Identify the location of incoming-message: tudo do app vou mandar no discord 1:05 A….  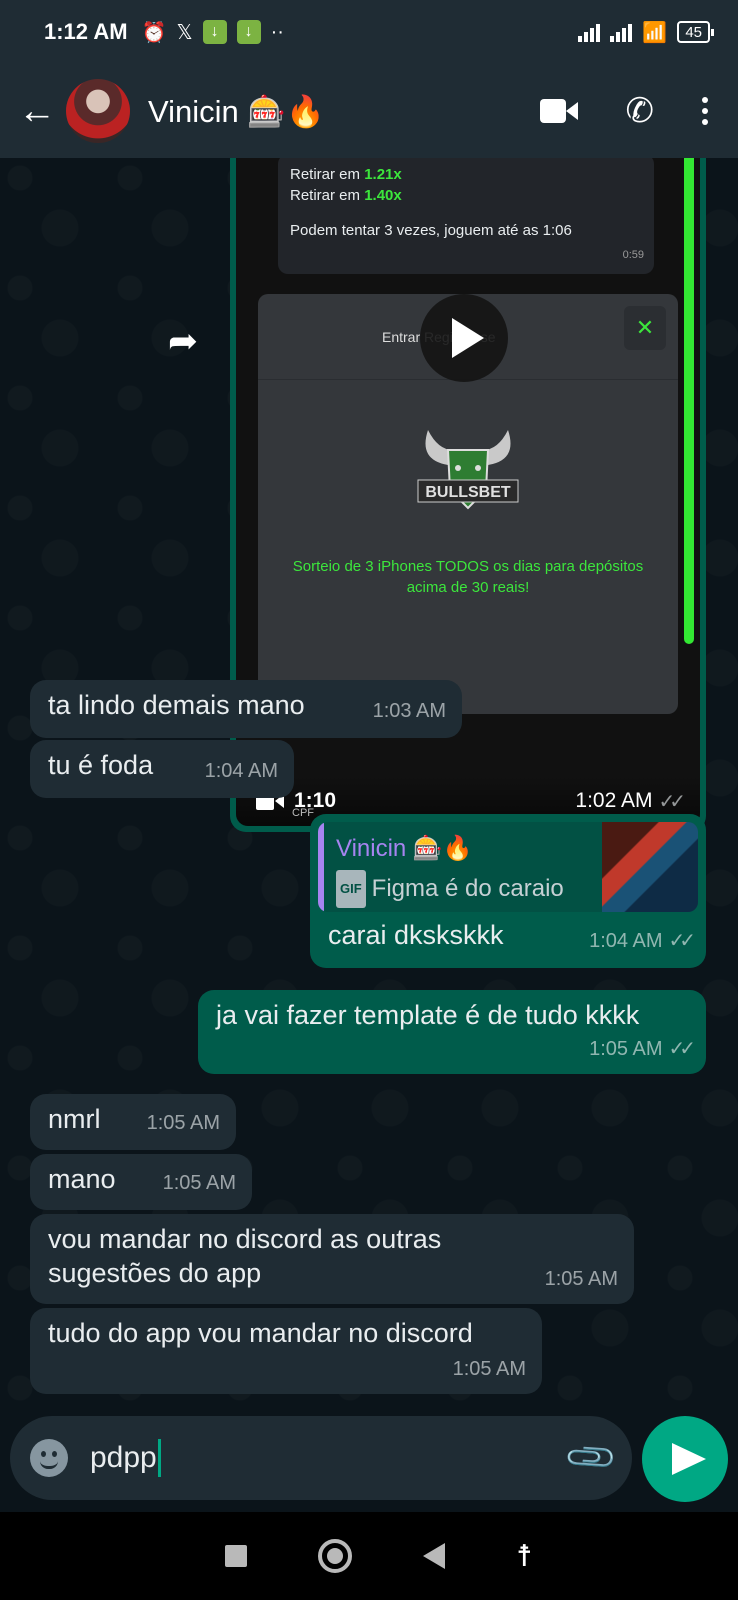
(286, 1351).